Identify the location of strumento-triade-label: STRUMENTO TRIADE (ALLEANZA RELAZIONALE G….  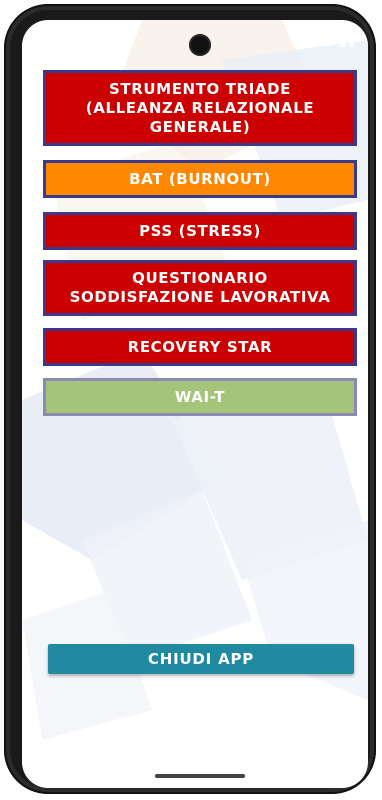
(200, 107).